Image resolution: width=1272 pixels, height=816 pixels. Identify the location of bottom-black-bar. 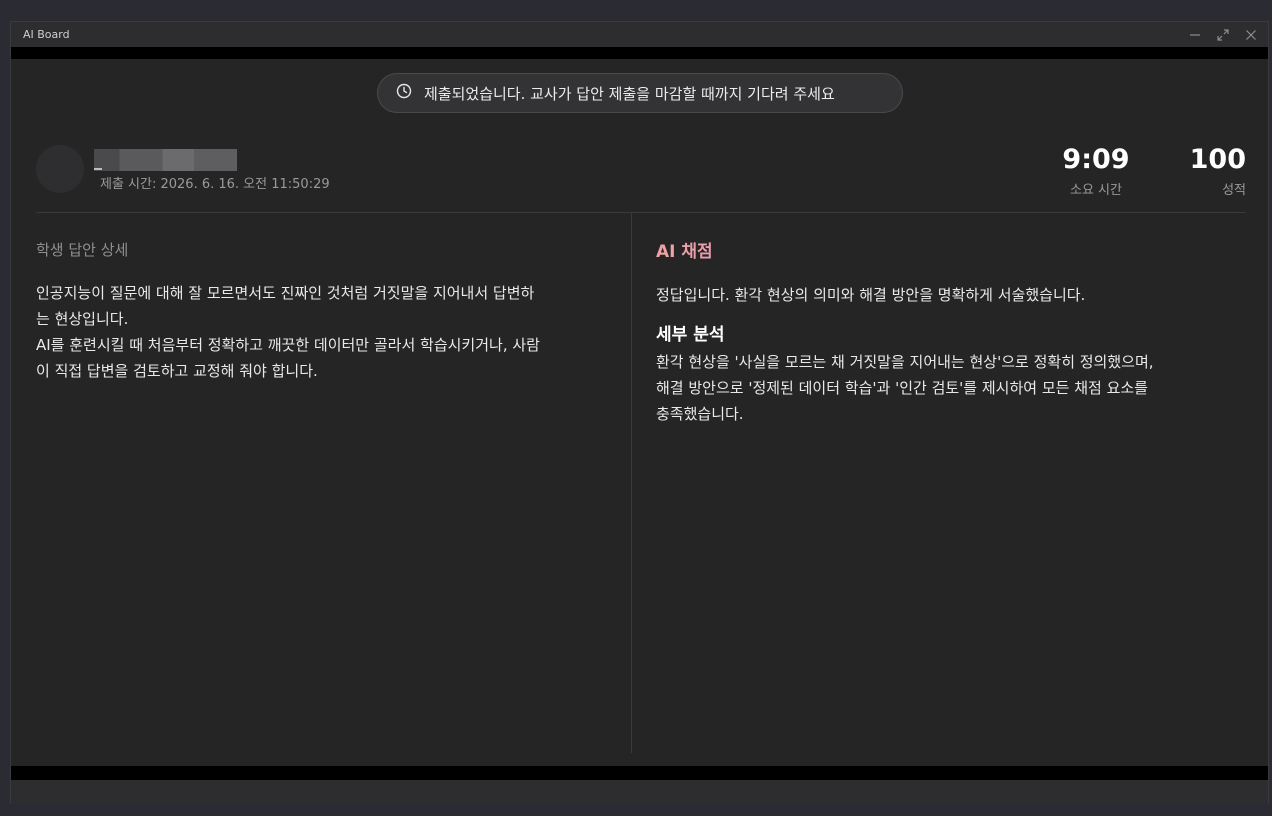
(639, 773).